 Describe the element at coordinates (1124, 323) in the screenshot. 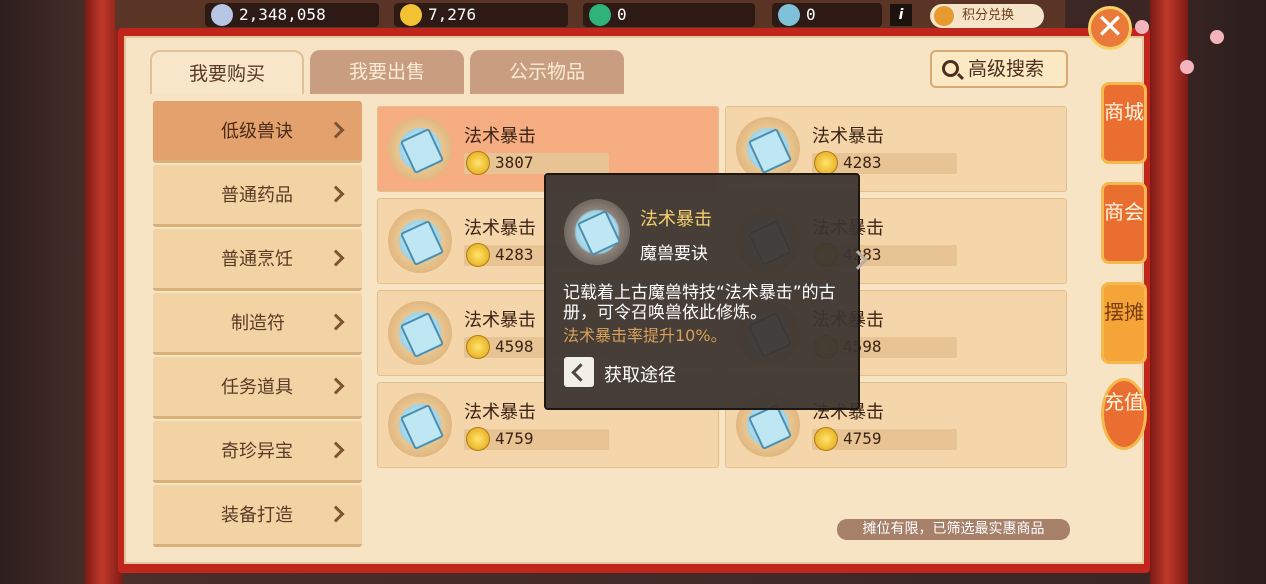

I see `side-tab-stall: 摆摊` at that location.